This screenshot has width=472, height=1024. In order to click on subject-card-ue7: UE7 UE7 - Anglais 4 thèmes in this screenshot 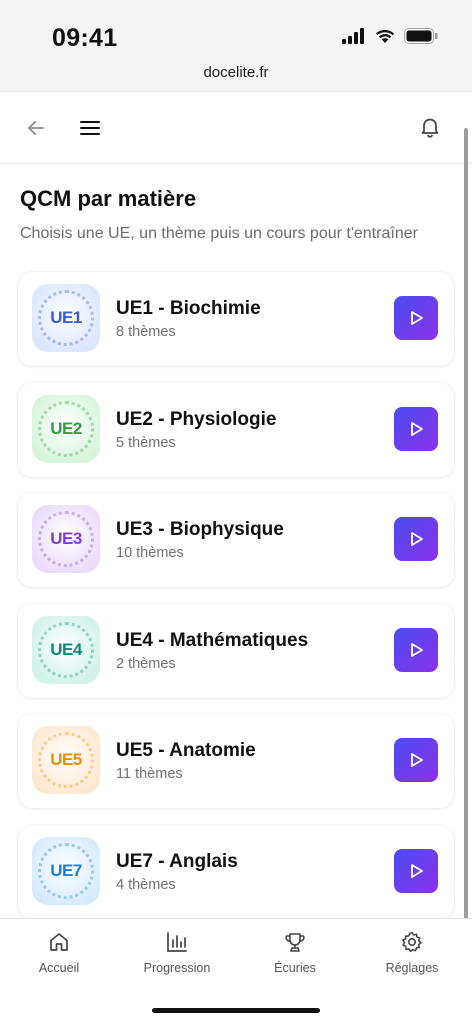, I will do `click(236, 871)`.